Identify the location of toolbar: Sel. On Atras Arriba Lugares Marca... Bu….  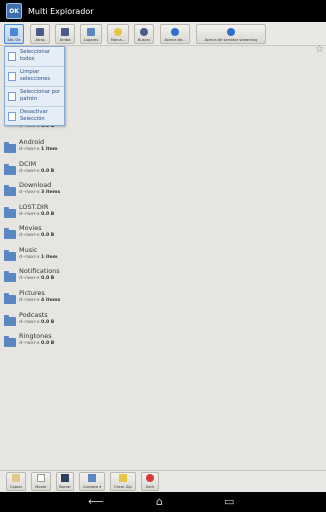
(163, 34).